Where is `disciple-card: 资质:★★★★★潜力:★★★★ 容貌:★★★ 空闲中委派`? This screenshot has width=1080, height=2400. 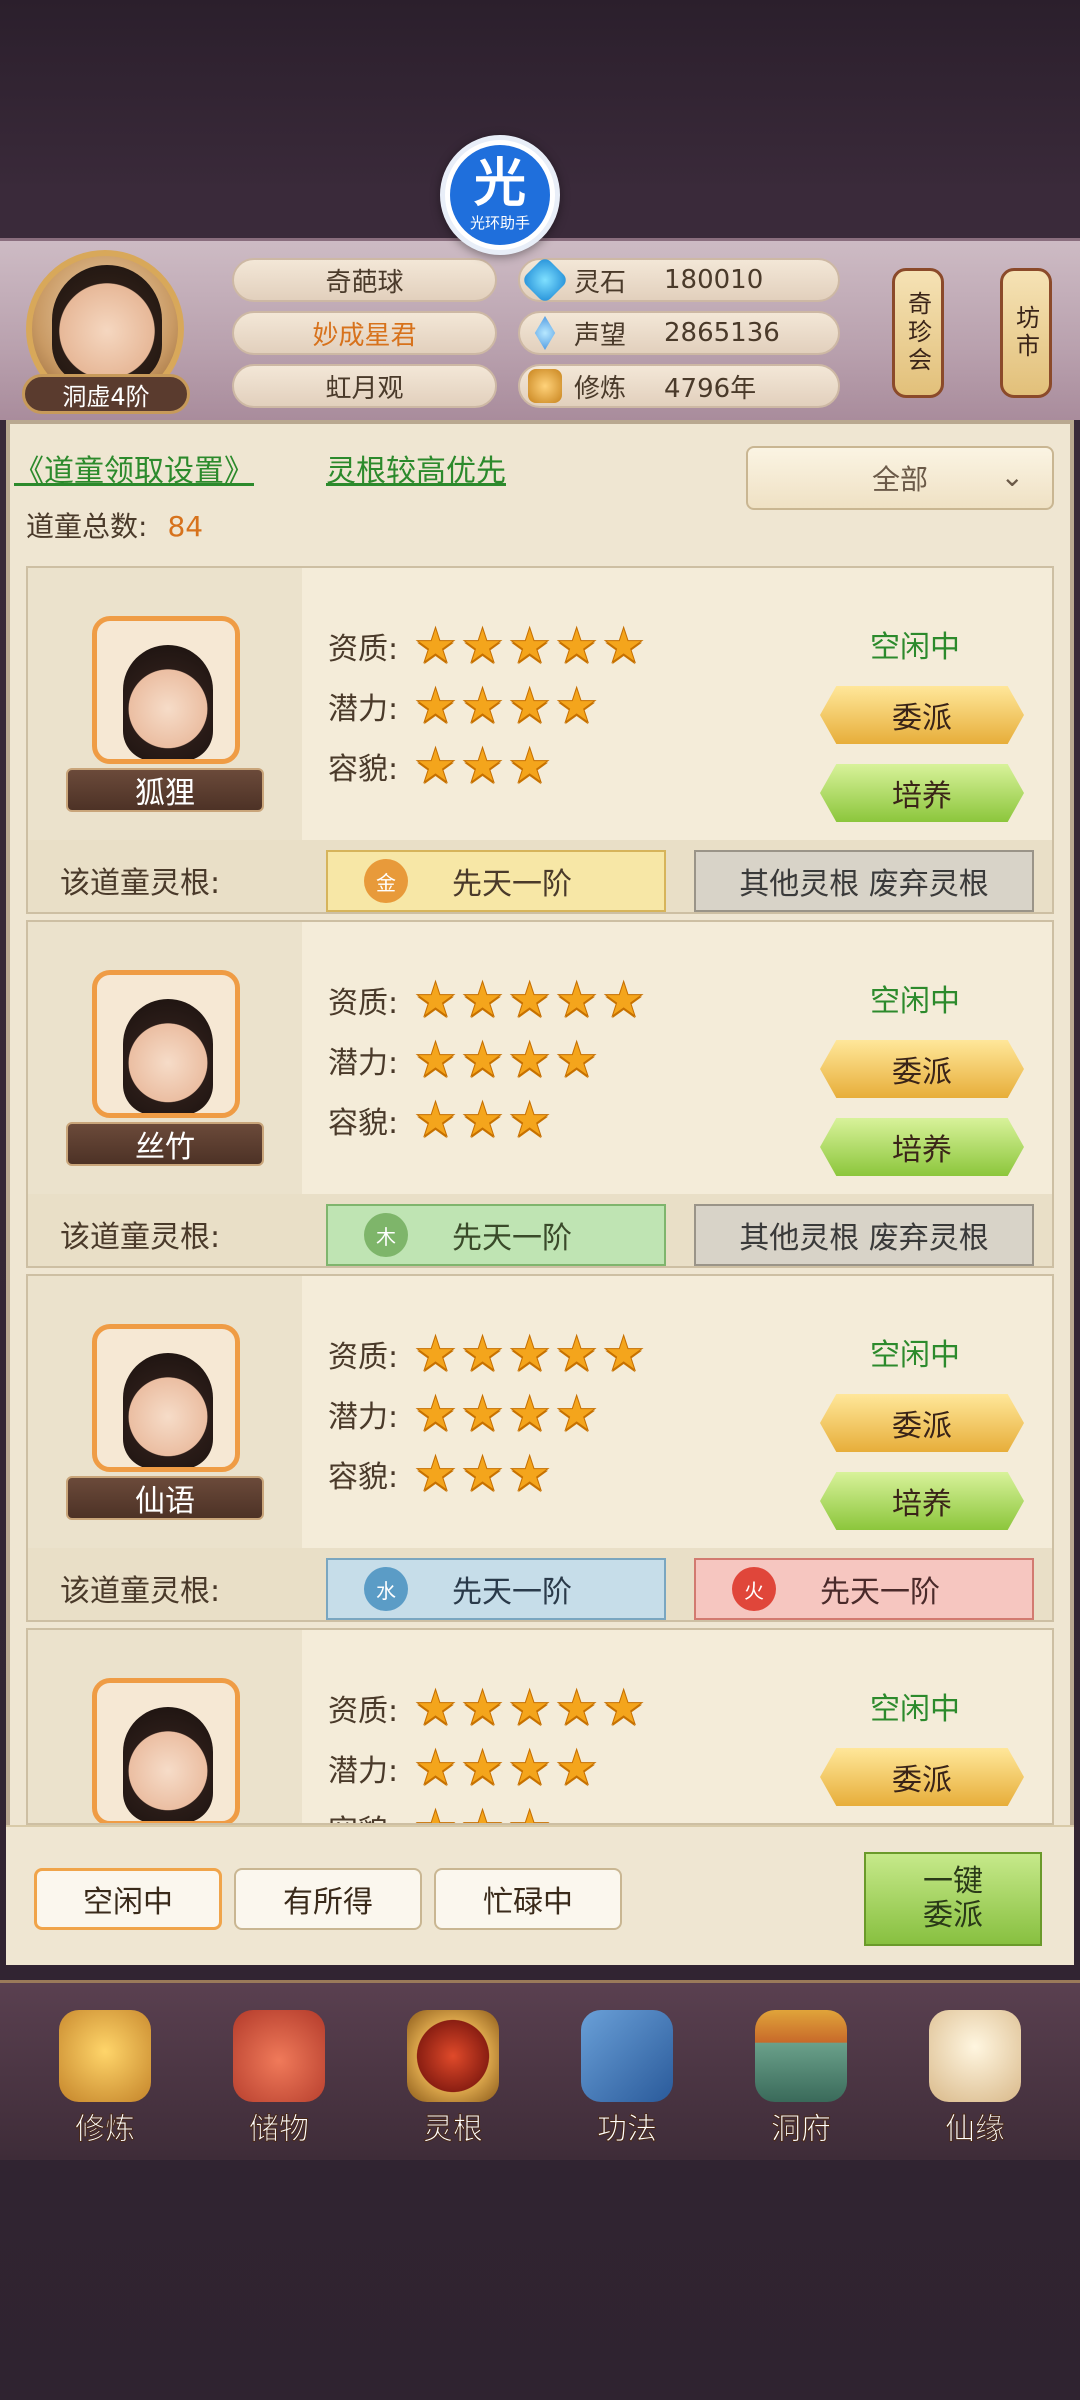
disciple-card: 资质:★★★★★潜力:★★★★ 容貌:★★★ 空闲中委派 is located at coordinates (540, 1726).